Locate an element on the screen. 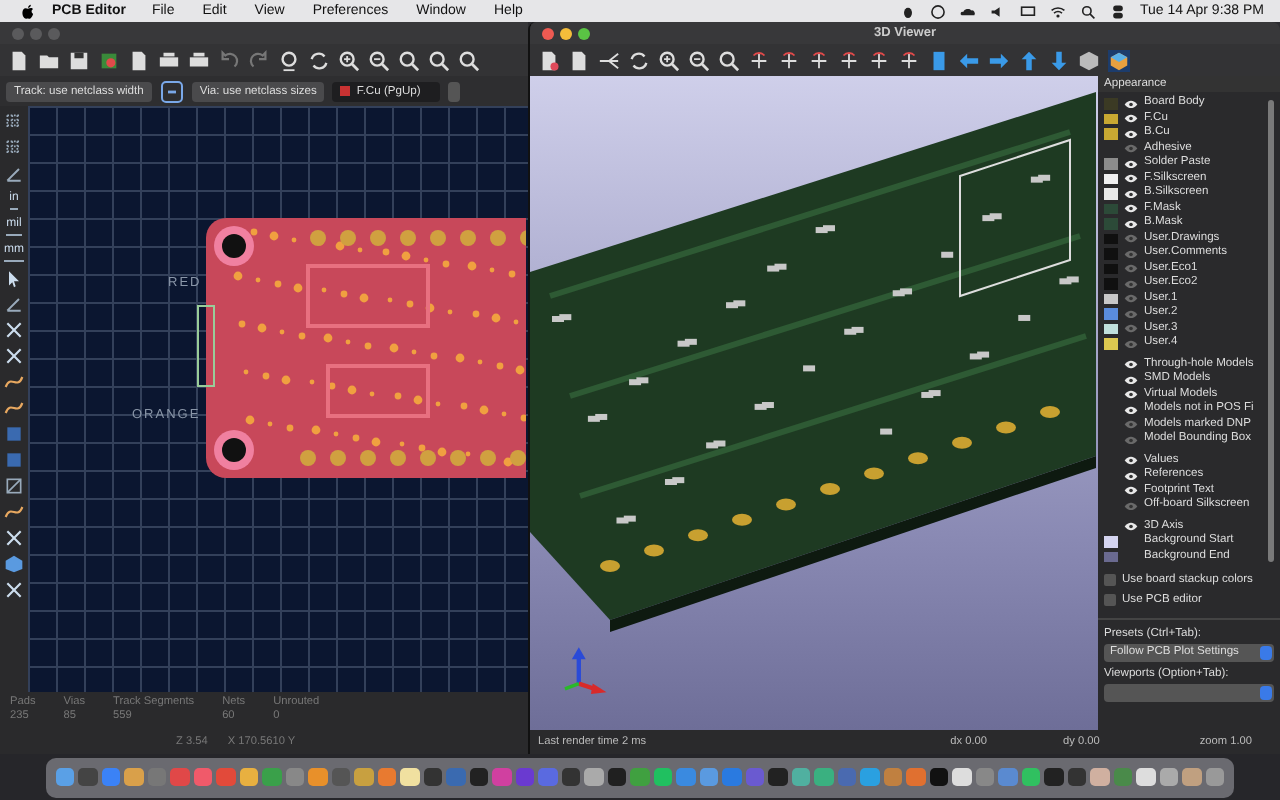  axis-icon is located at coordinates (584, 668).